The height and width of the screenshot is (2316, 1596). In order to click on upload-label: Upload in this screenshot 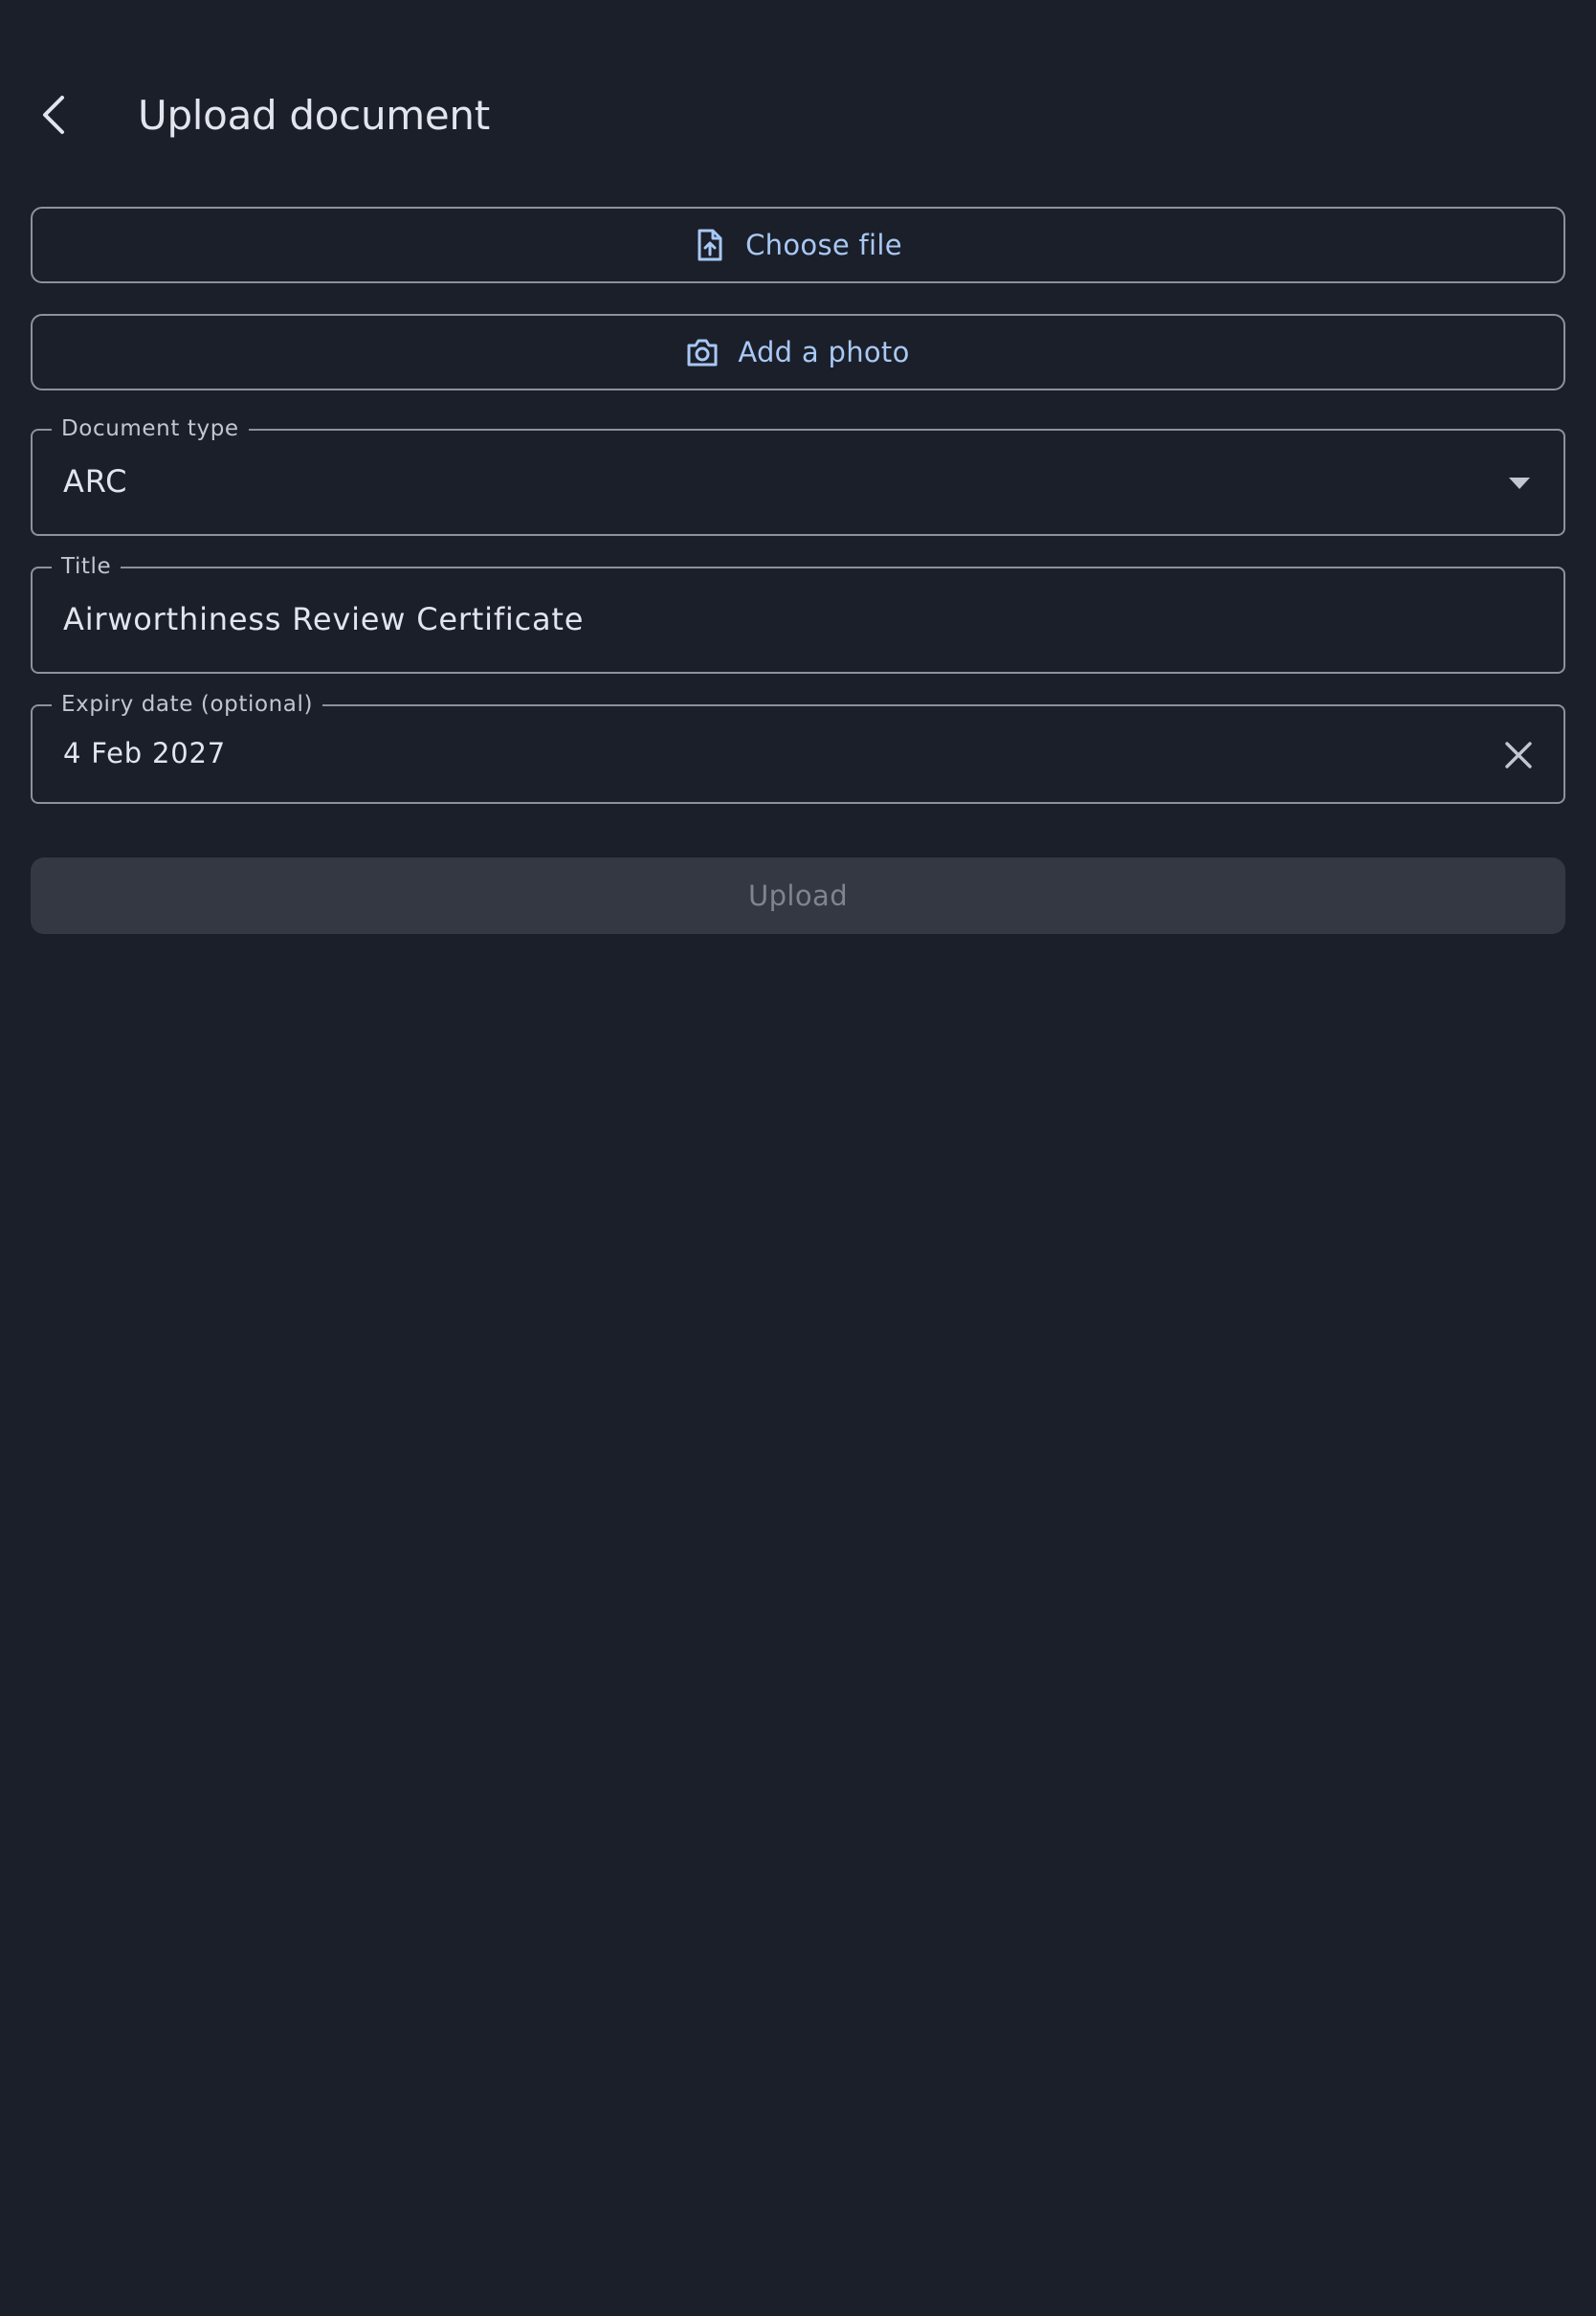, I will do `click(798, 896)`.